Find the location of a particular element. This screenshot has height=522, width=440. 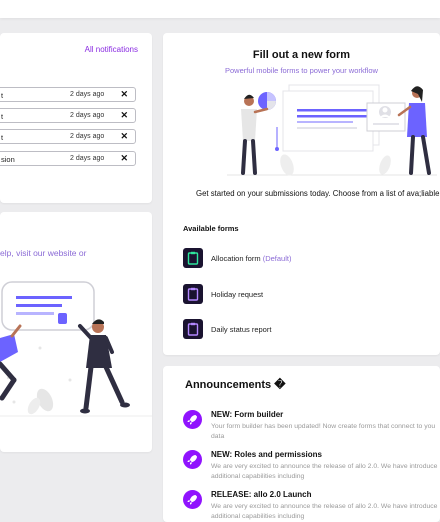

all-notifications-link: All notifications is located at coordinates (111, 49).